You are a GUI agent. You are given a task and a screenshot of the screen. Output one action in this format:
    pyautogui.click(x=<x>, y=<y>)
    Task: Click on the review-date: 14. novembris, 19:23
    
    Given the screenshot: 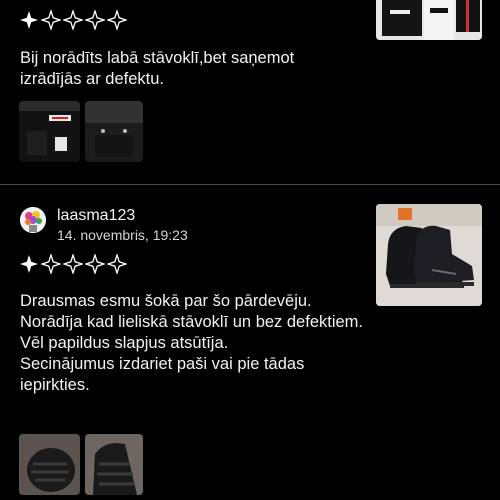 What is the action you would take?
    pyautogui.click(x=122, y=235)
    